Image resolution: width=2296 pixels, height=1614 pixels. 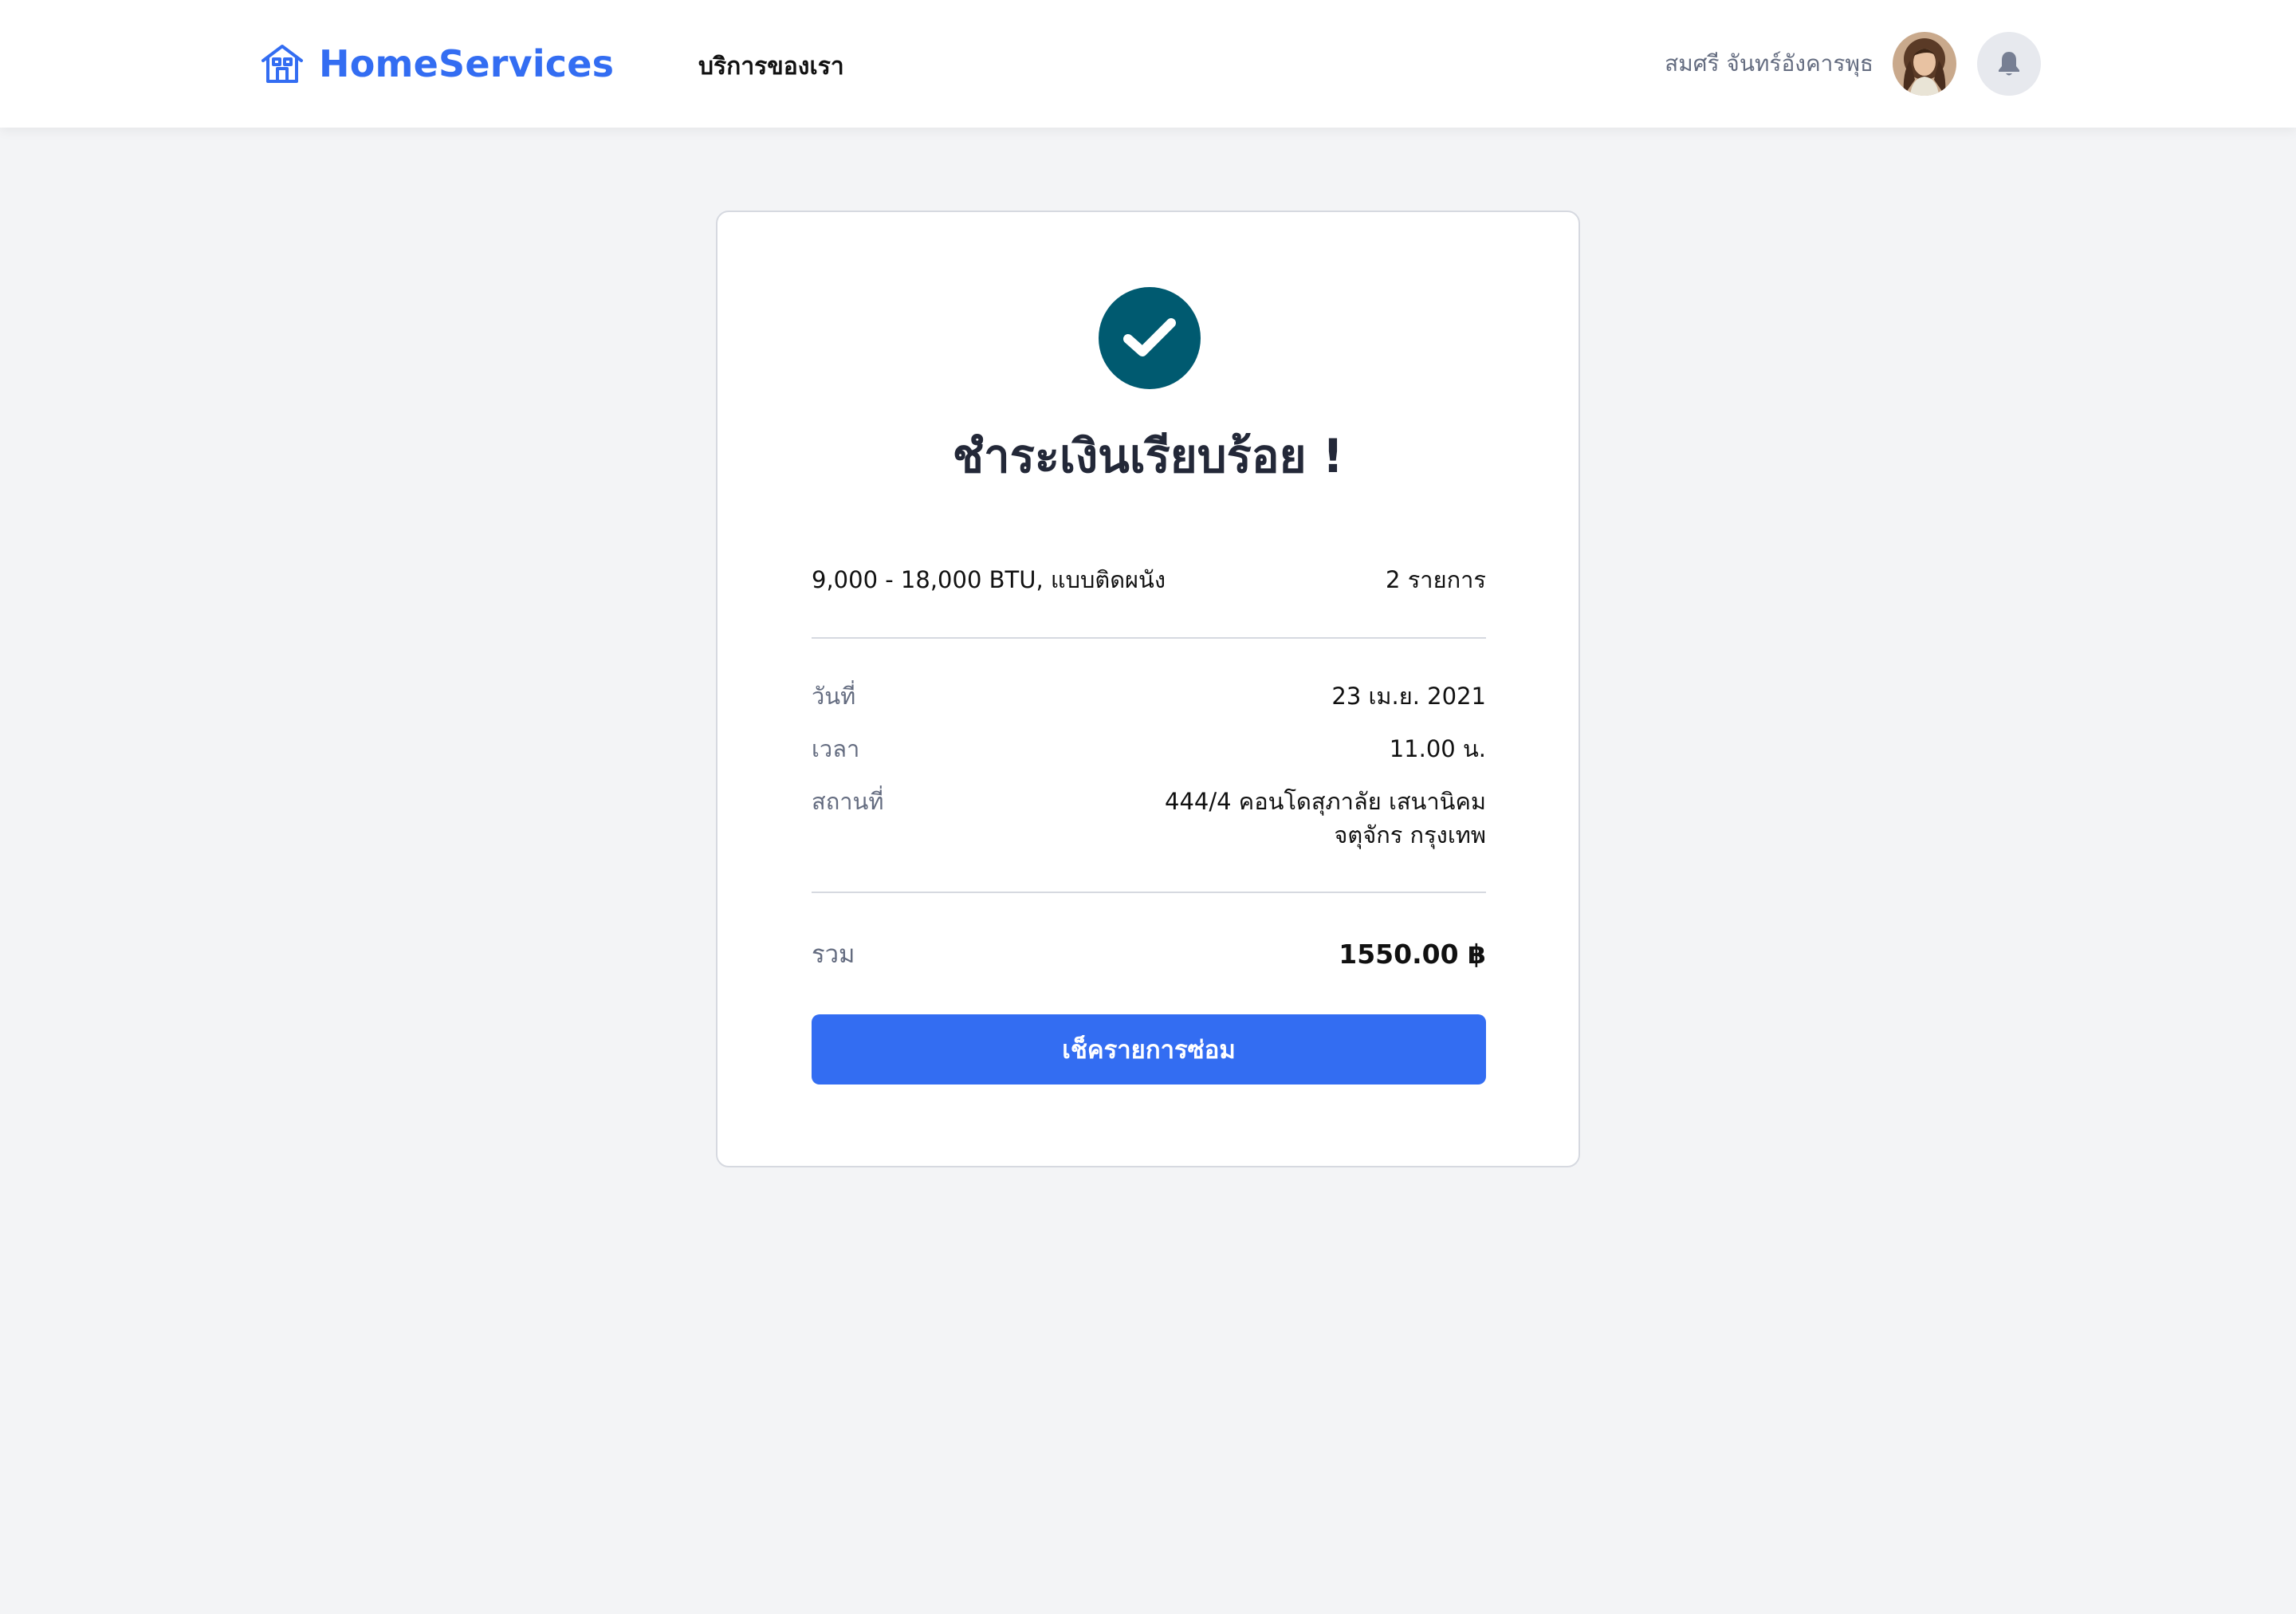 I want to click on order-item-quantity: 2 รายการ, so click(x=1436, y=579).